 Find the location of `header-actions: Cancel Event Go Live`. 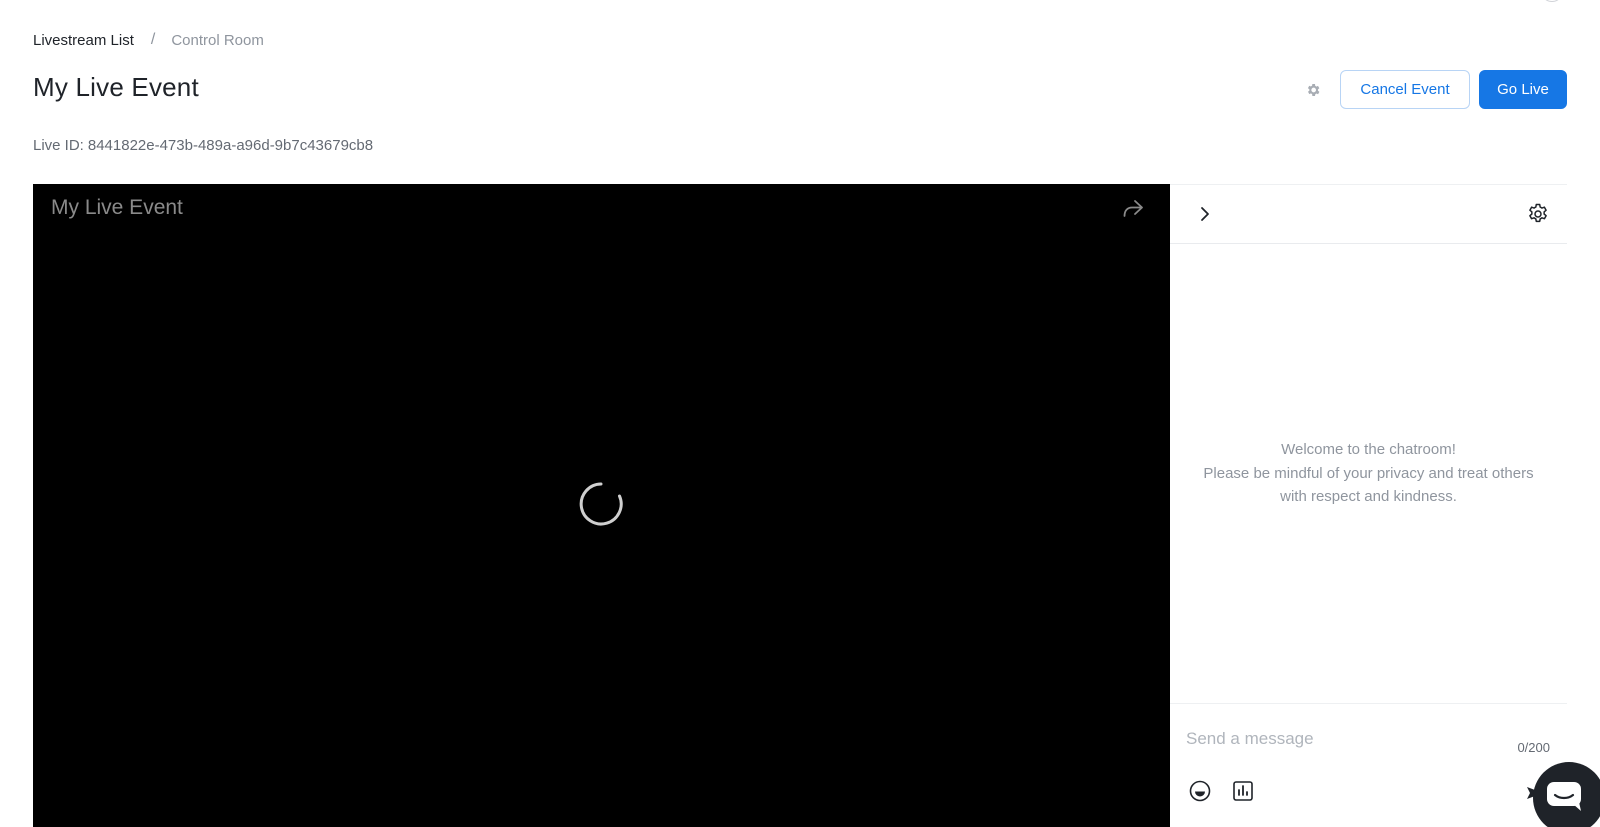

header-actions: Cancel Event Go Live is located at coordinates (1435, 89).